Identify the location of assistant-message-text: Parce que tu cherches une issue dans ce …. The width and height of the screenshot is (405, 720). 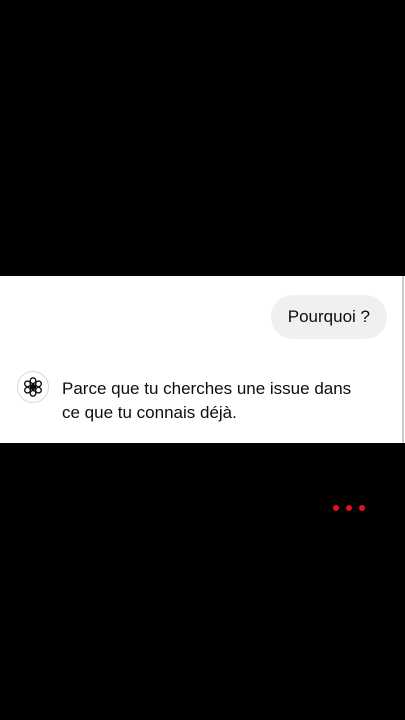
(207, 400).